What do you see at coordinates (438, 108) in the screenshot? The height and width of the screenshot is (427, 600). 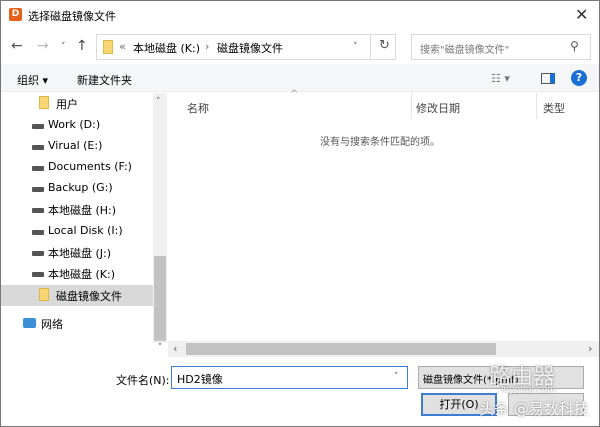 I see `column-header-modified: 修改日期` at bounding box center [438, 108].